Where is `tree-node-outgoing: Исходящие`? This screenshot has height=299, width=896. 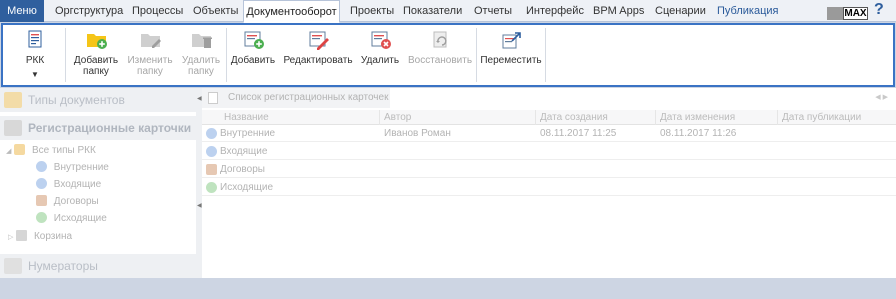
tree-node-outgoing: Исходящие is located at coordinates (71, 219).